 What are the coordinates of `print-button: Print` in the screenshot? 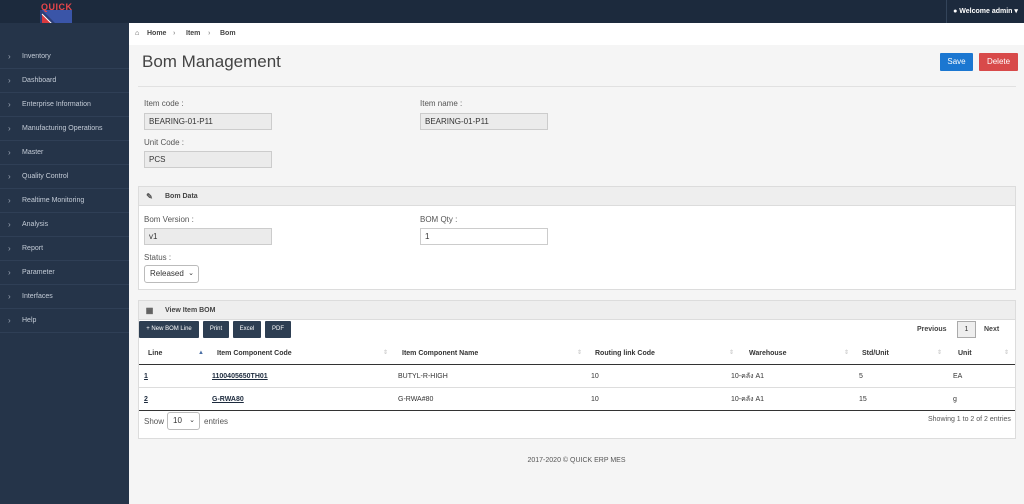 It's located at (216, 329).